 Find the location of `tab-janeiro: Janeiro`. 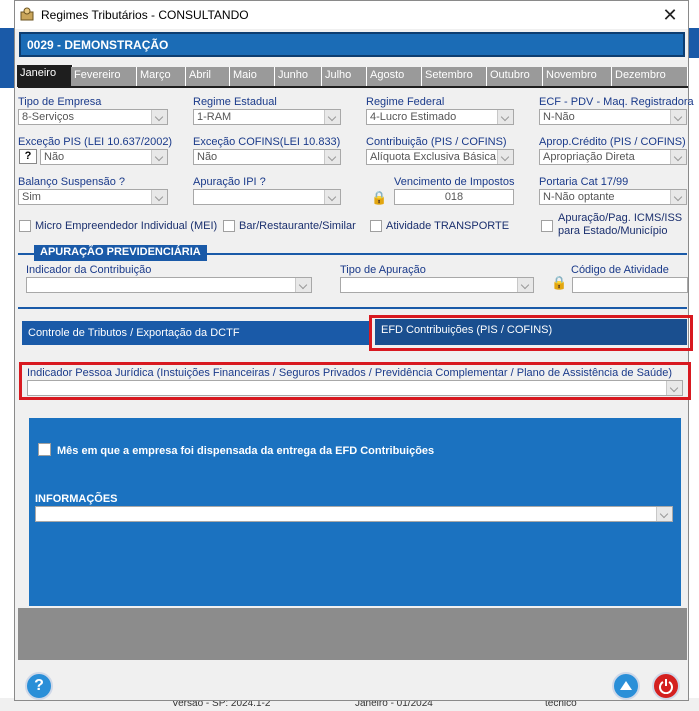

tab-janeiro: Janeiro is located at coordinates (45, 76).